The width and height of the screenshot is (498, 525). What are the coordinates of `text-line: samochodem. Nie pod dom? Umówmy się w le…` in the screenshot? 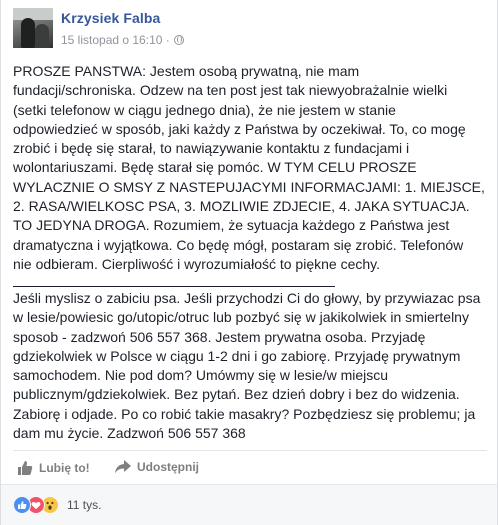 It's located at (201, 375).